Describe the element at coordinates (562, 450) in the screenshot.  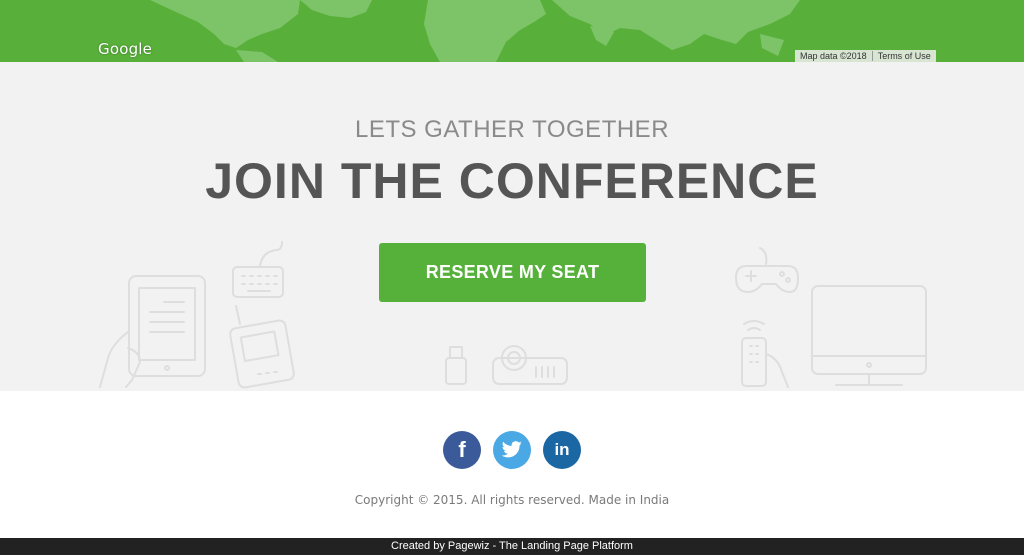
I see `linkedin-icon: in` at that location.